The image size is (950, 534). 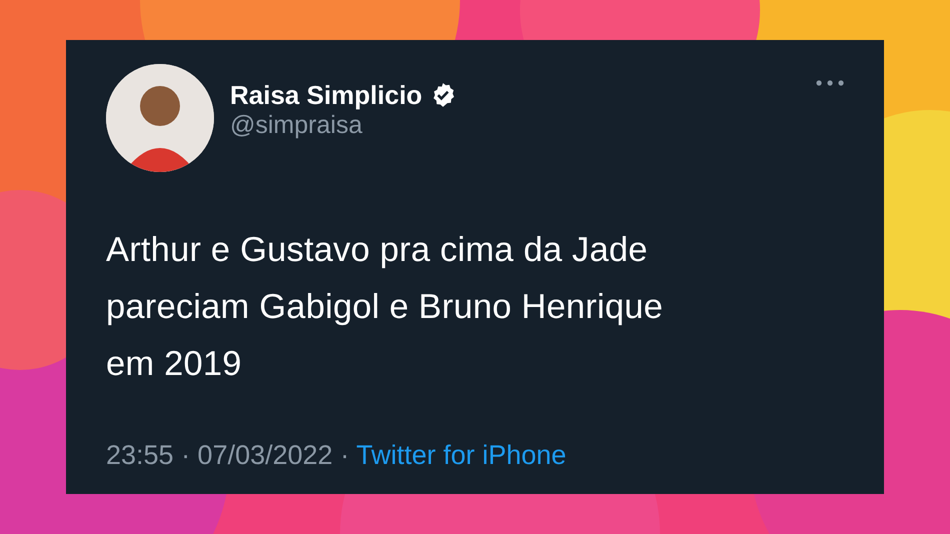 What do you see at coordinates (297, 125) in the screenshot?
I see `user-handle: @simpraisa` at bounding box center [297, 125].